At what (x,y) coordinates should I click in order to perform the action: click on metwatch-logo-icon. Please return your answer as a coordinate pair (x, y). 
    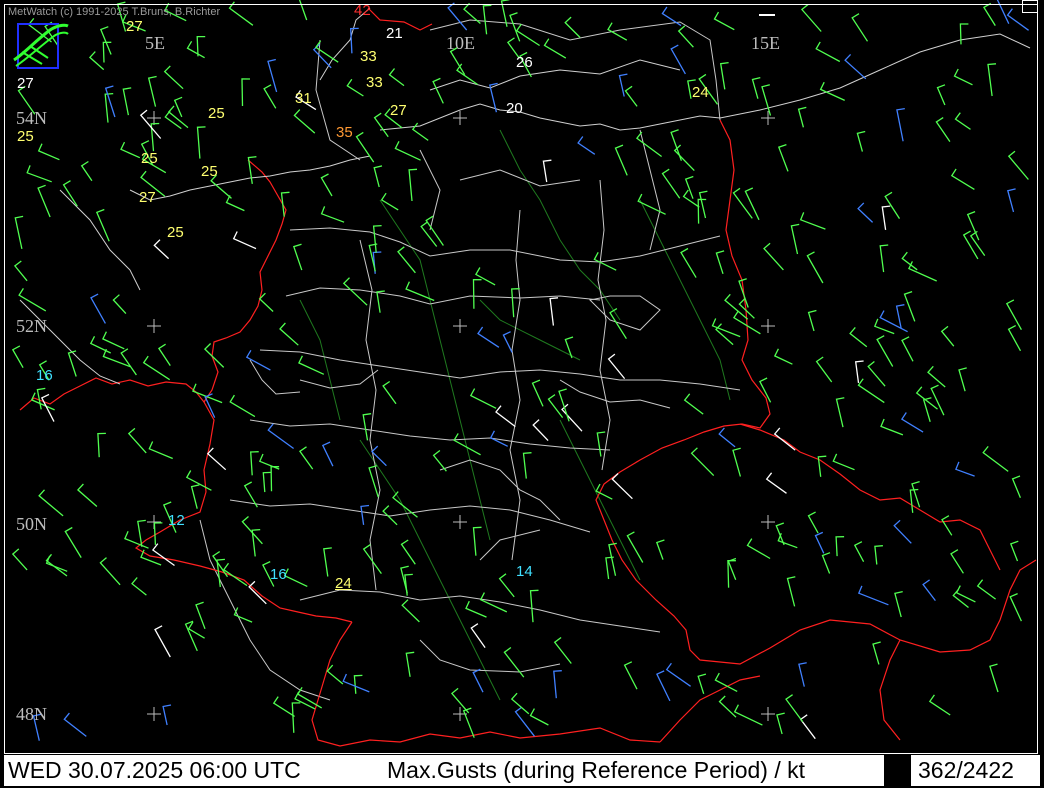
    Looking at the image, I should click on (41, 46).